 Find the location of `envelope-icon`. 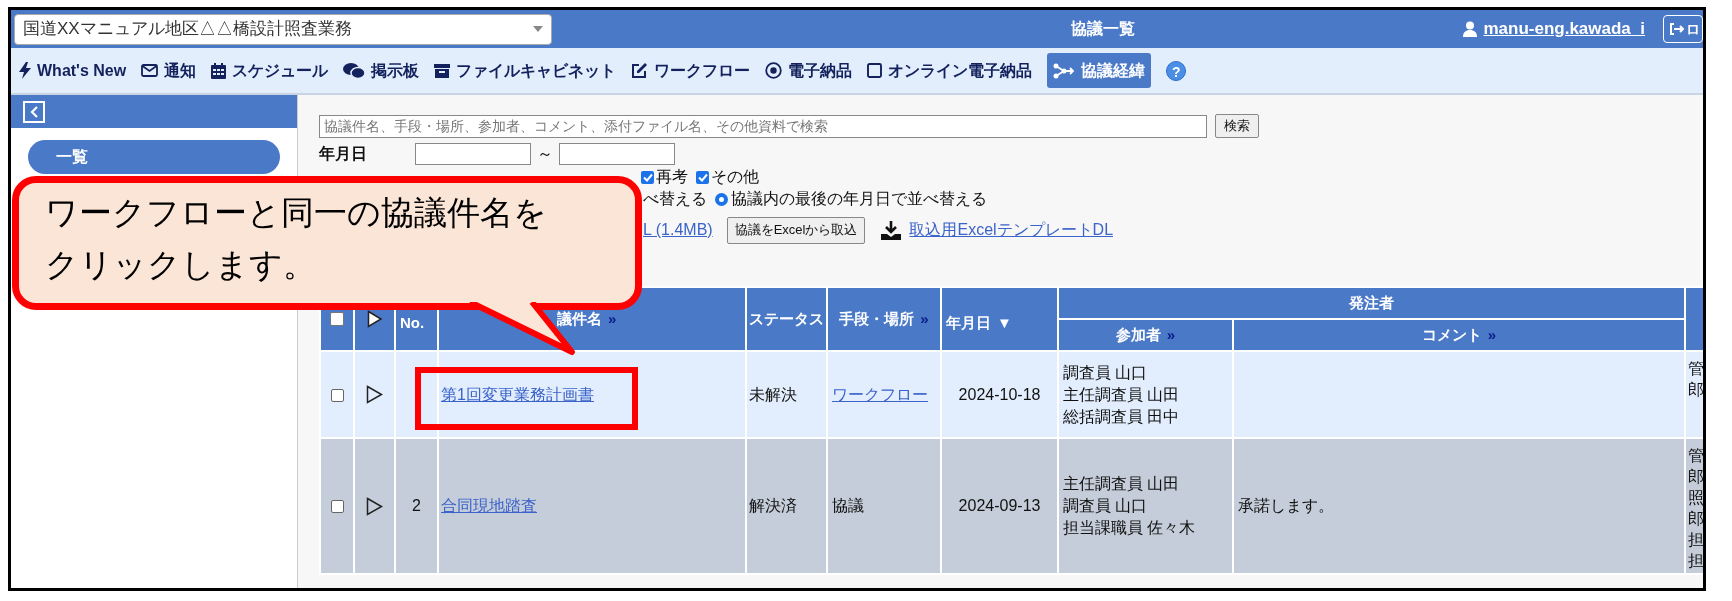

envelope-icon is located at coordinates (150, 70).